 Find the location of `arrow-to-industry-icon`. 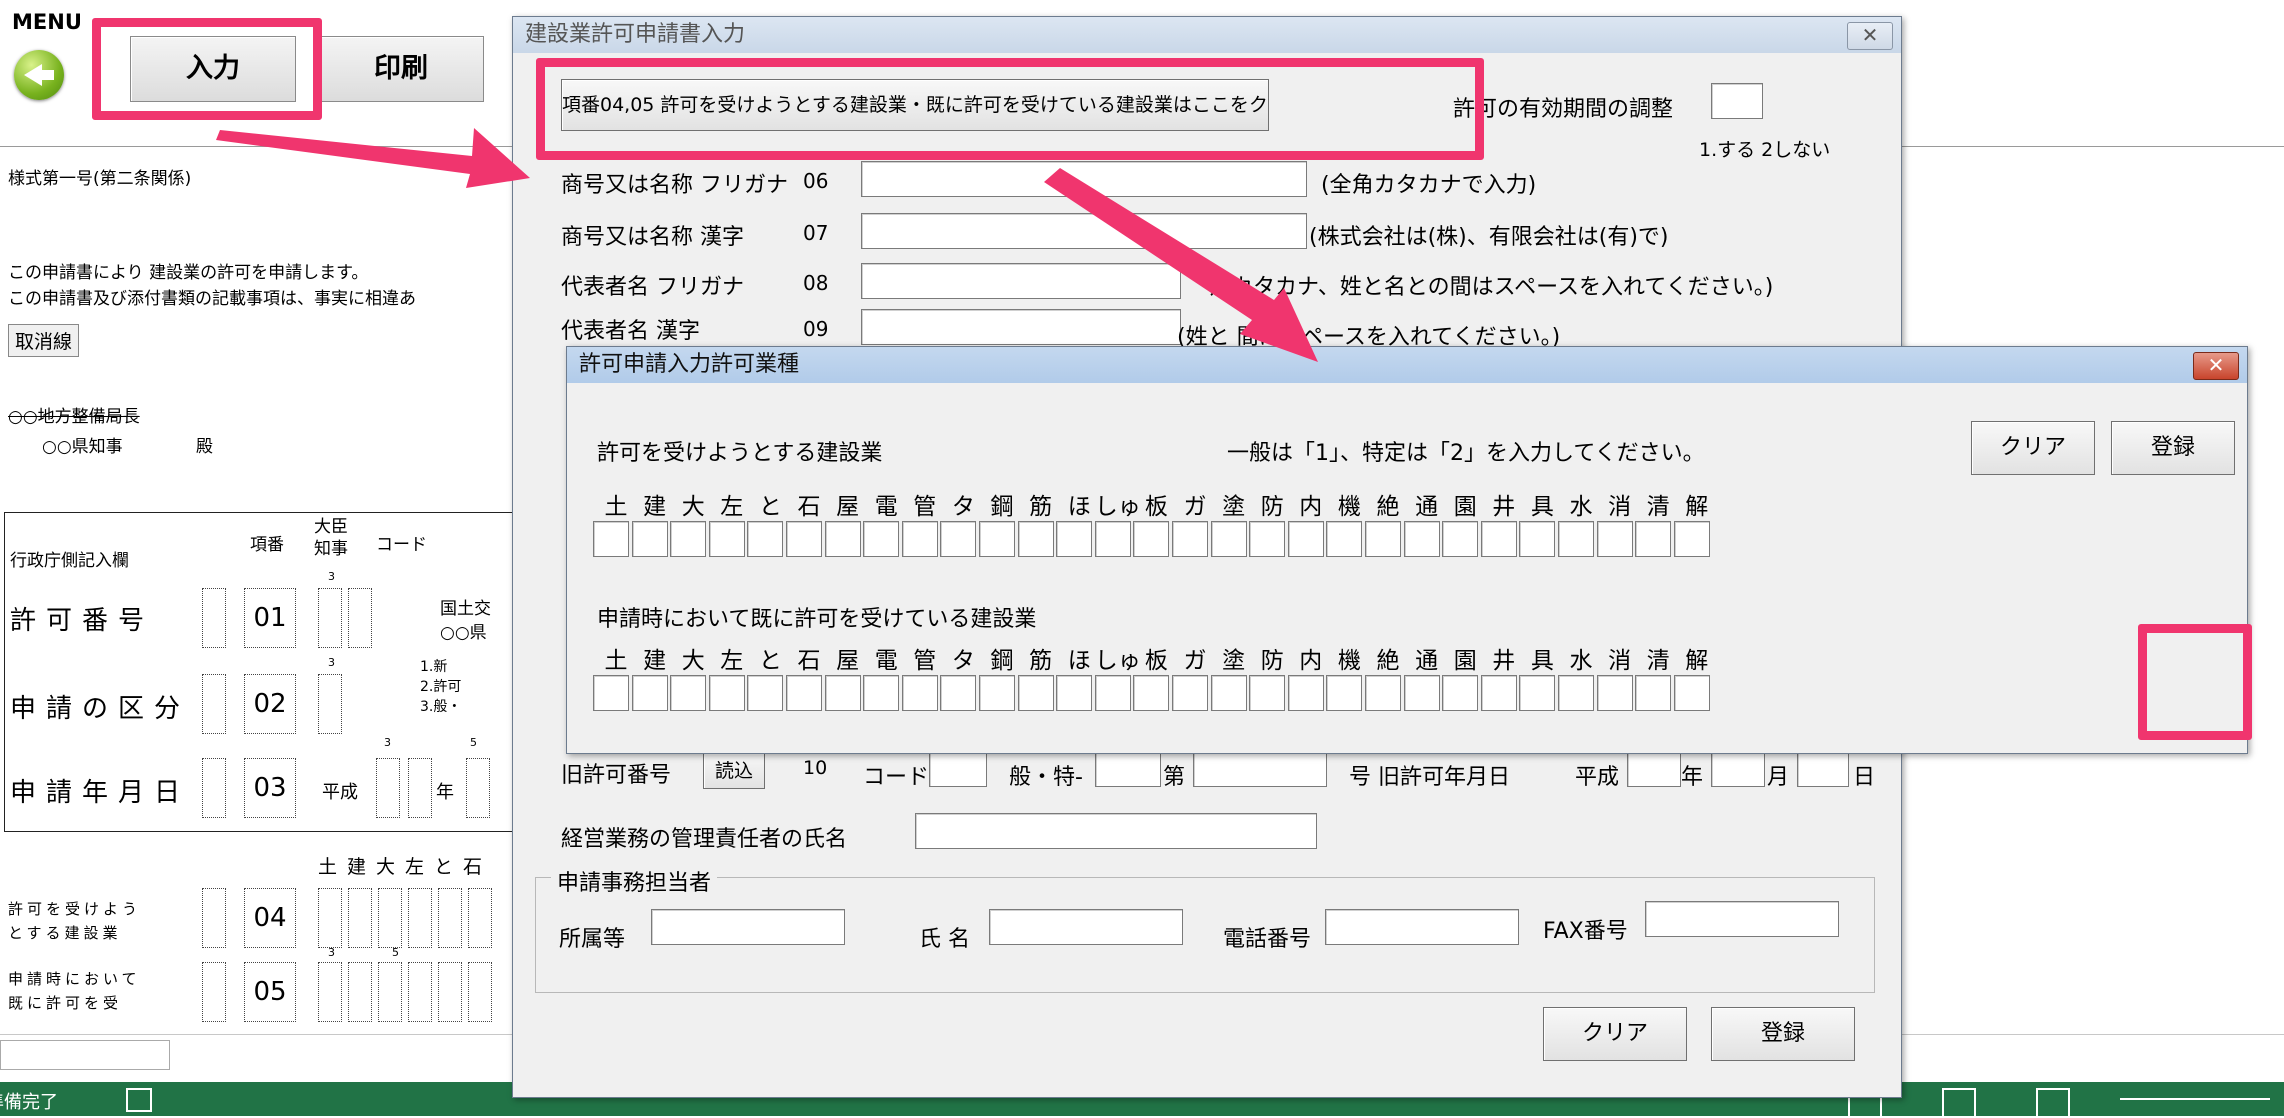

arrow-to-industry-icon is located at coordinates (1181, 265).